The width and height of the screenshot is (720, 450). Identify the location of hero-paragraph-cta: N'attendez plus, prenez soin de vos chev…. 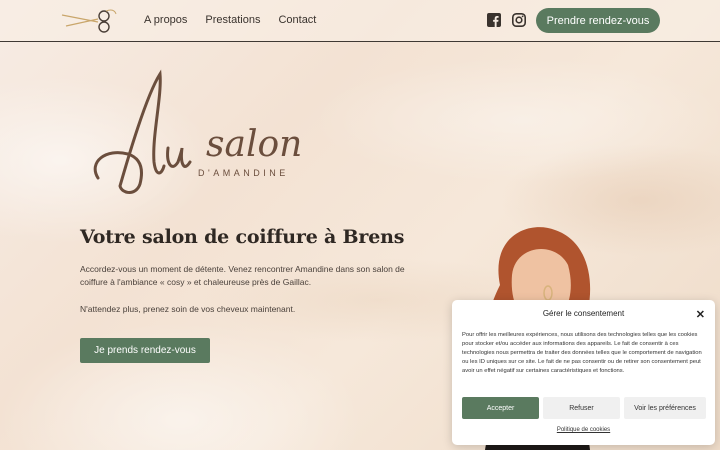
(188, 309).